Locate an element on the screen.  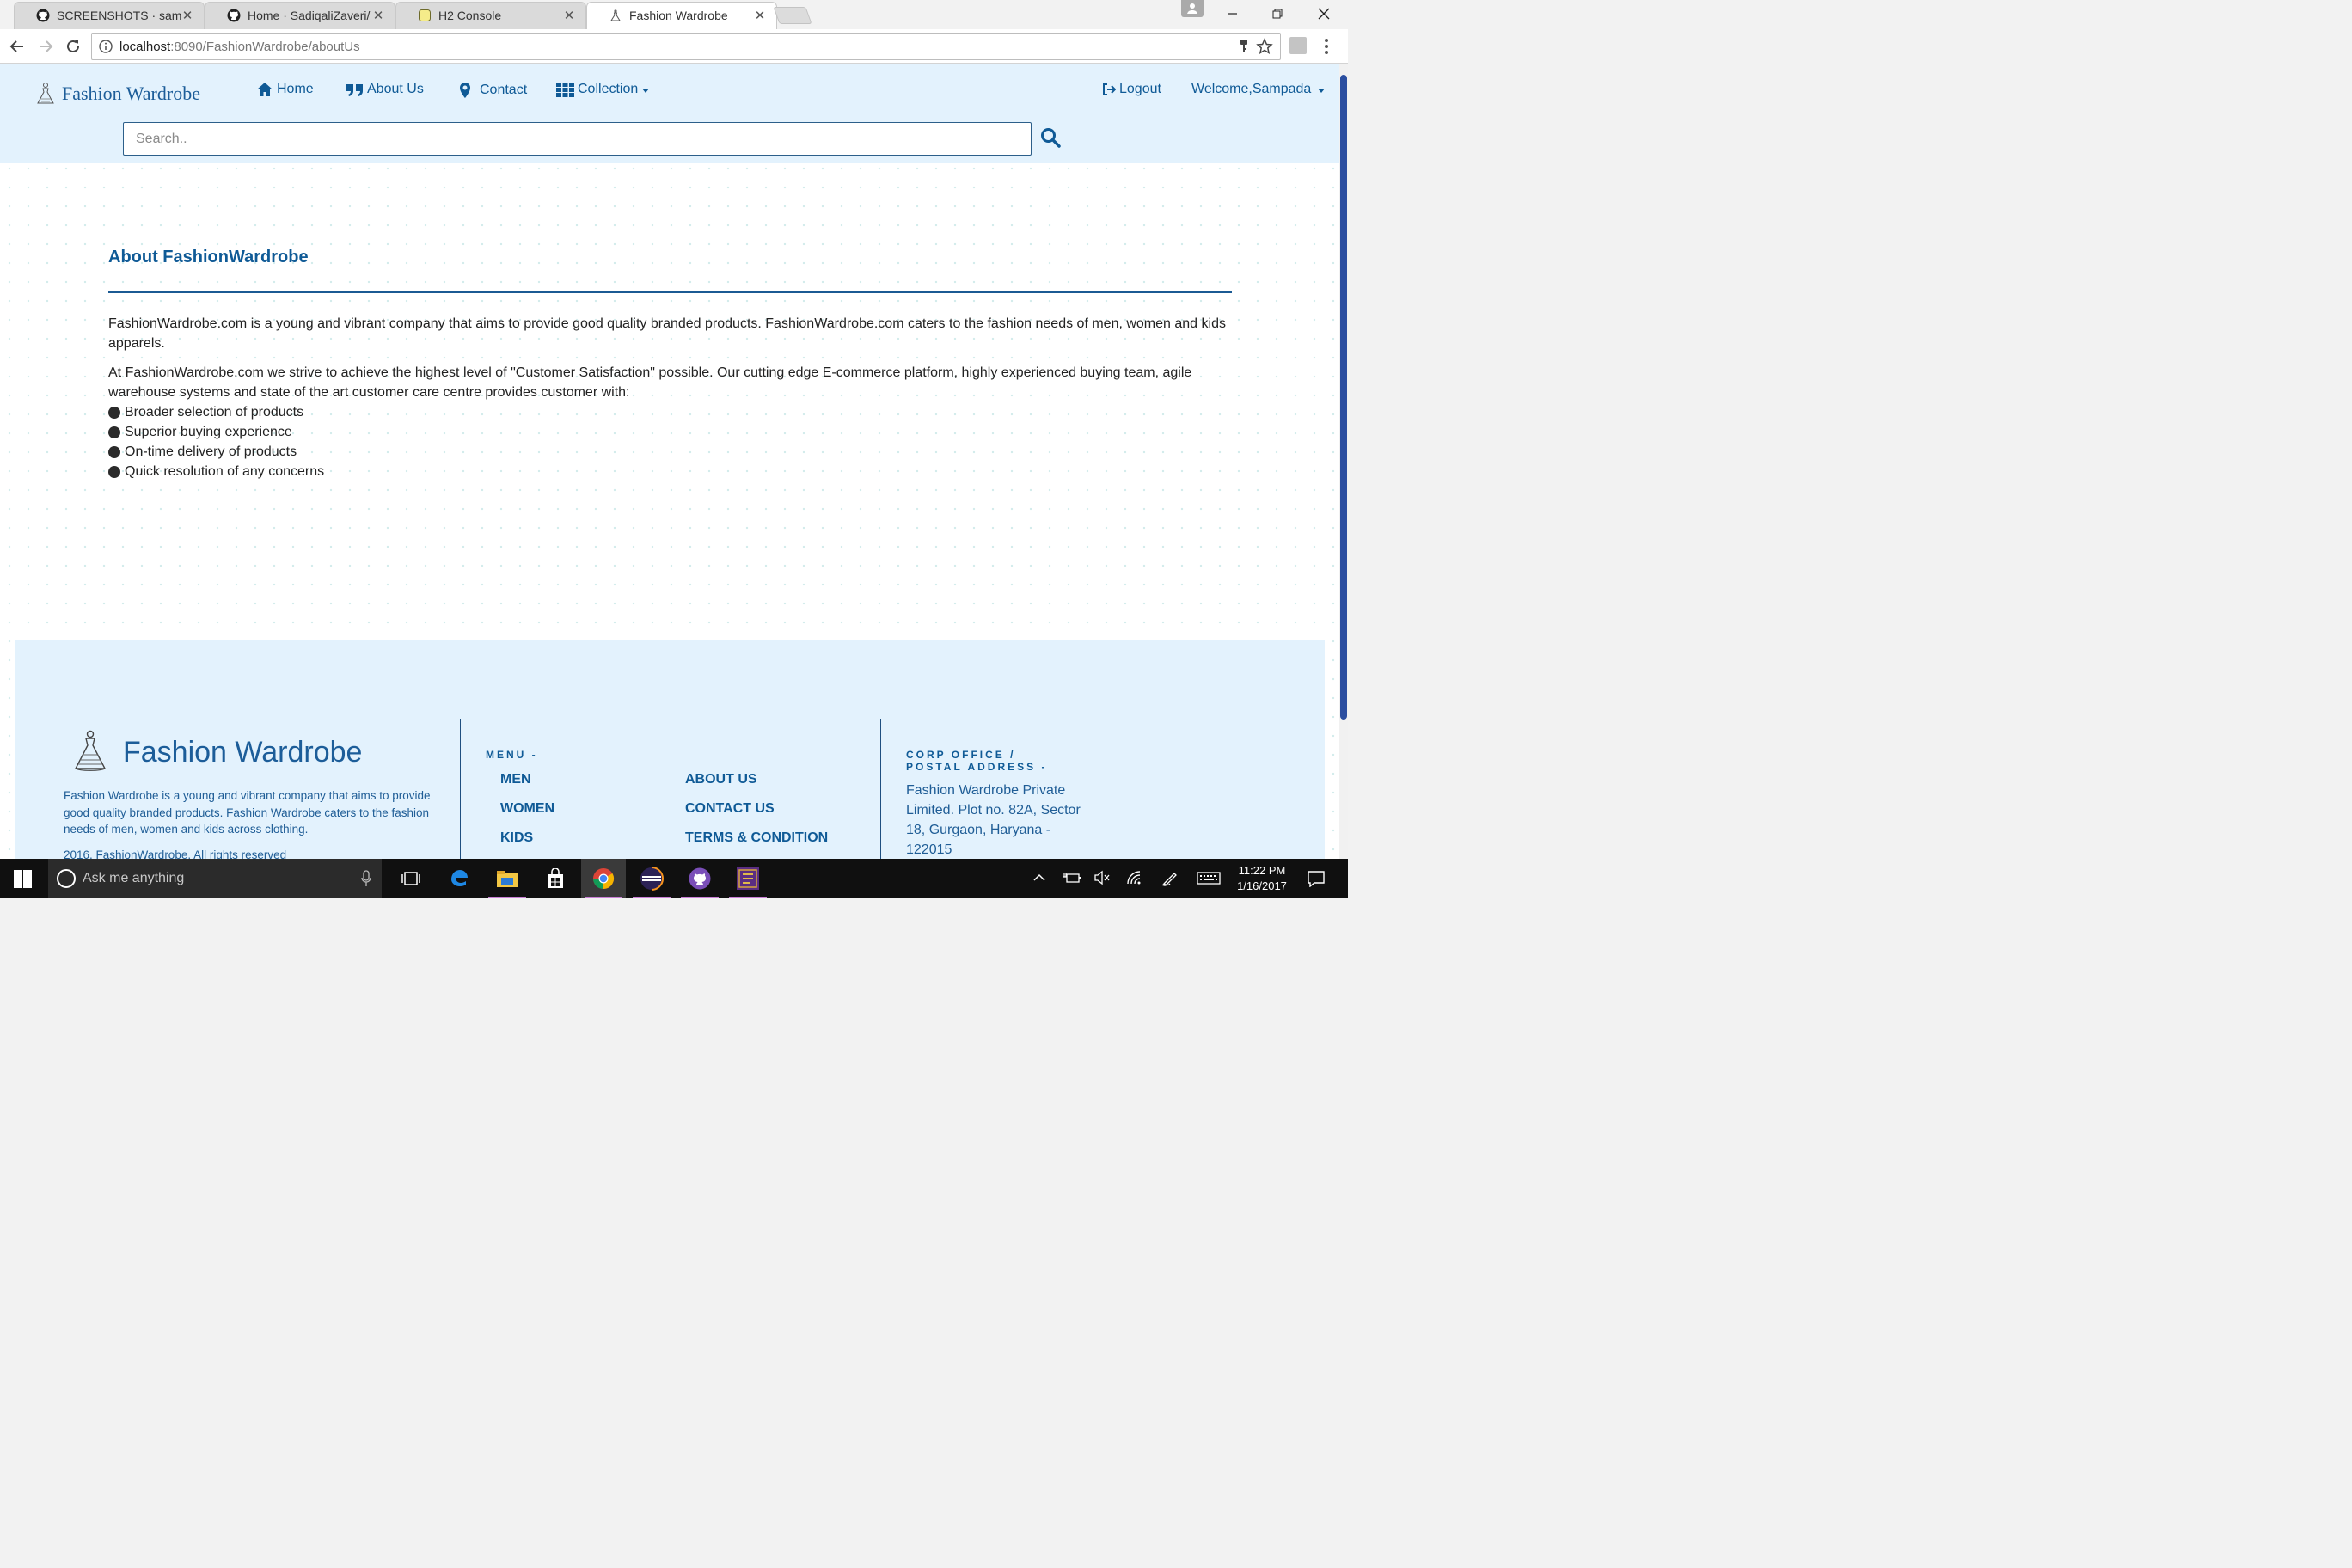
clock-time: 11:22 PM is located at coordinates (1262, 870).